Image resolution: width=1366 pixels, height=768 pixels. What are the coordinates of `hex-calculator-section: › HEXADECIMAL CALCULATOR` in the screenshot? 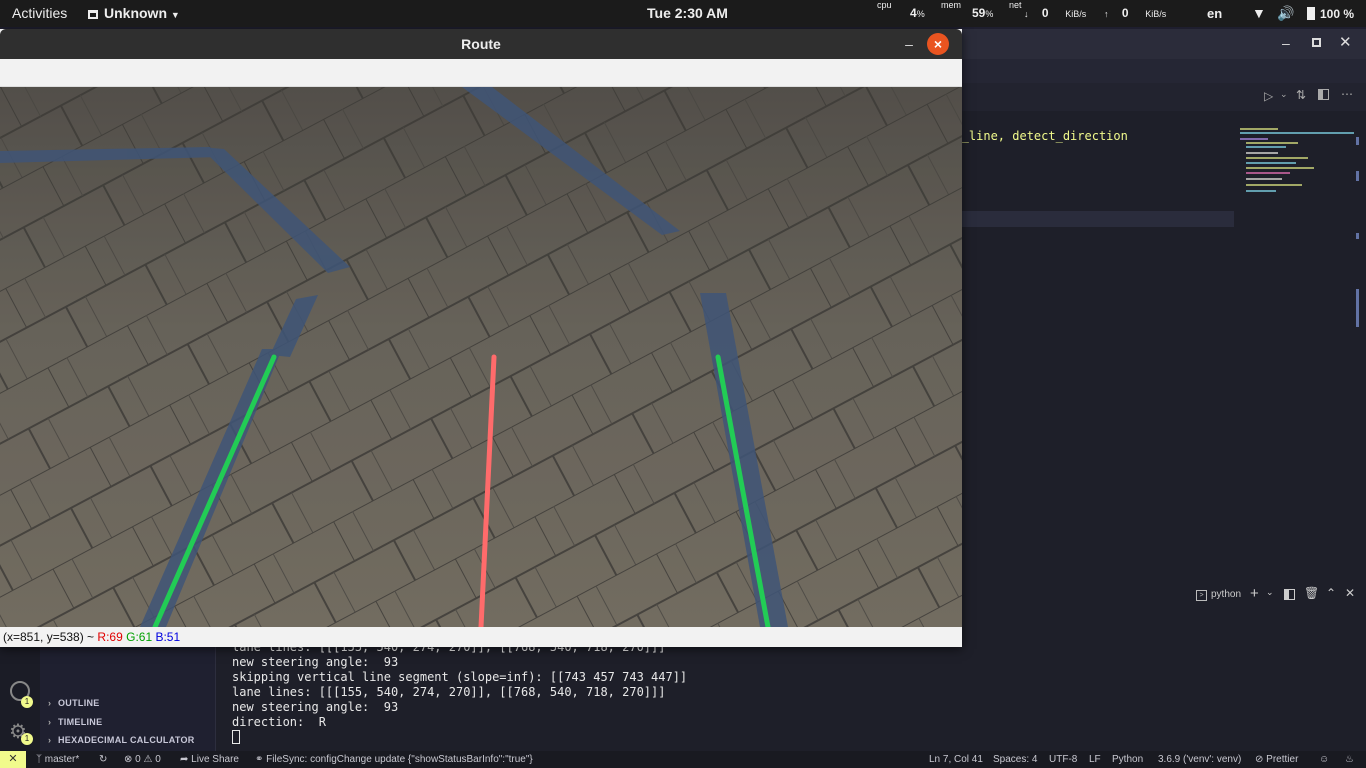 It's located at (121, 740).